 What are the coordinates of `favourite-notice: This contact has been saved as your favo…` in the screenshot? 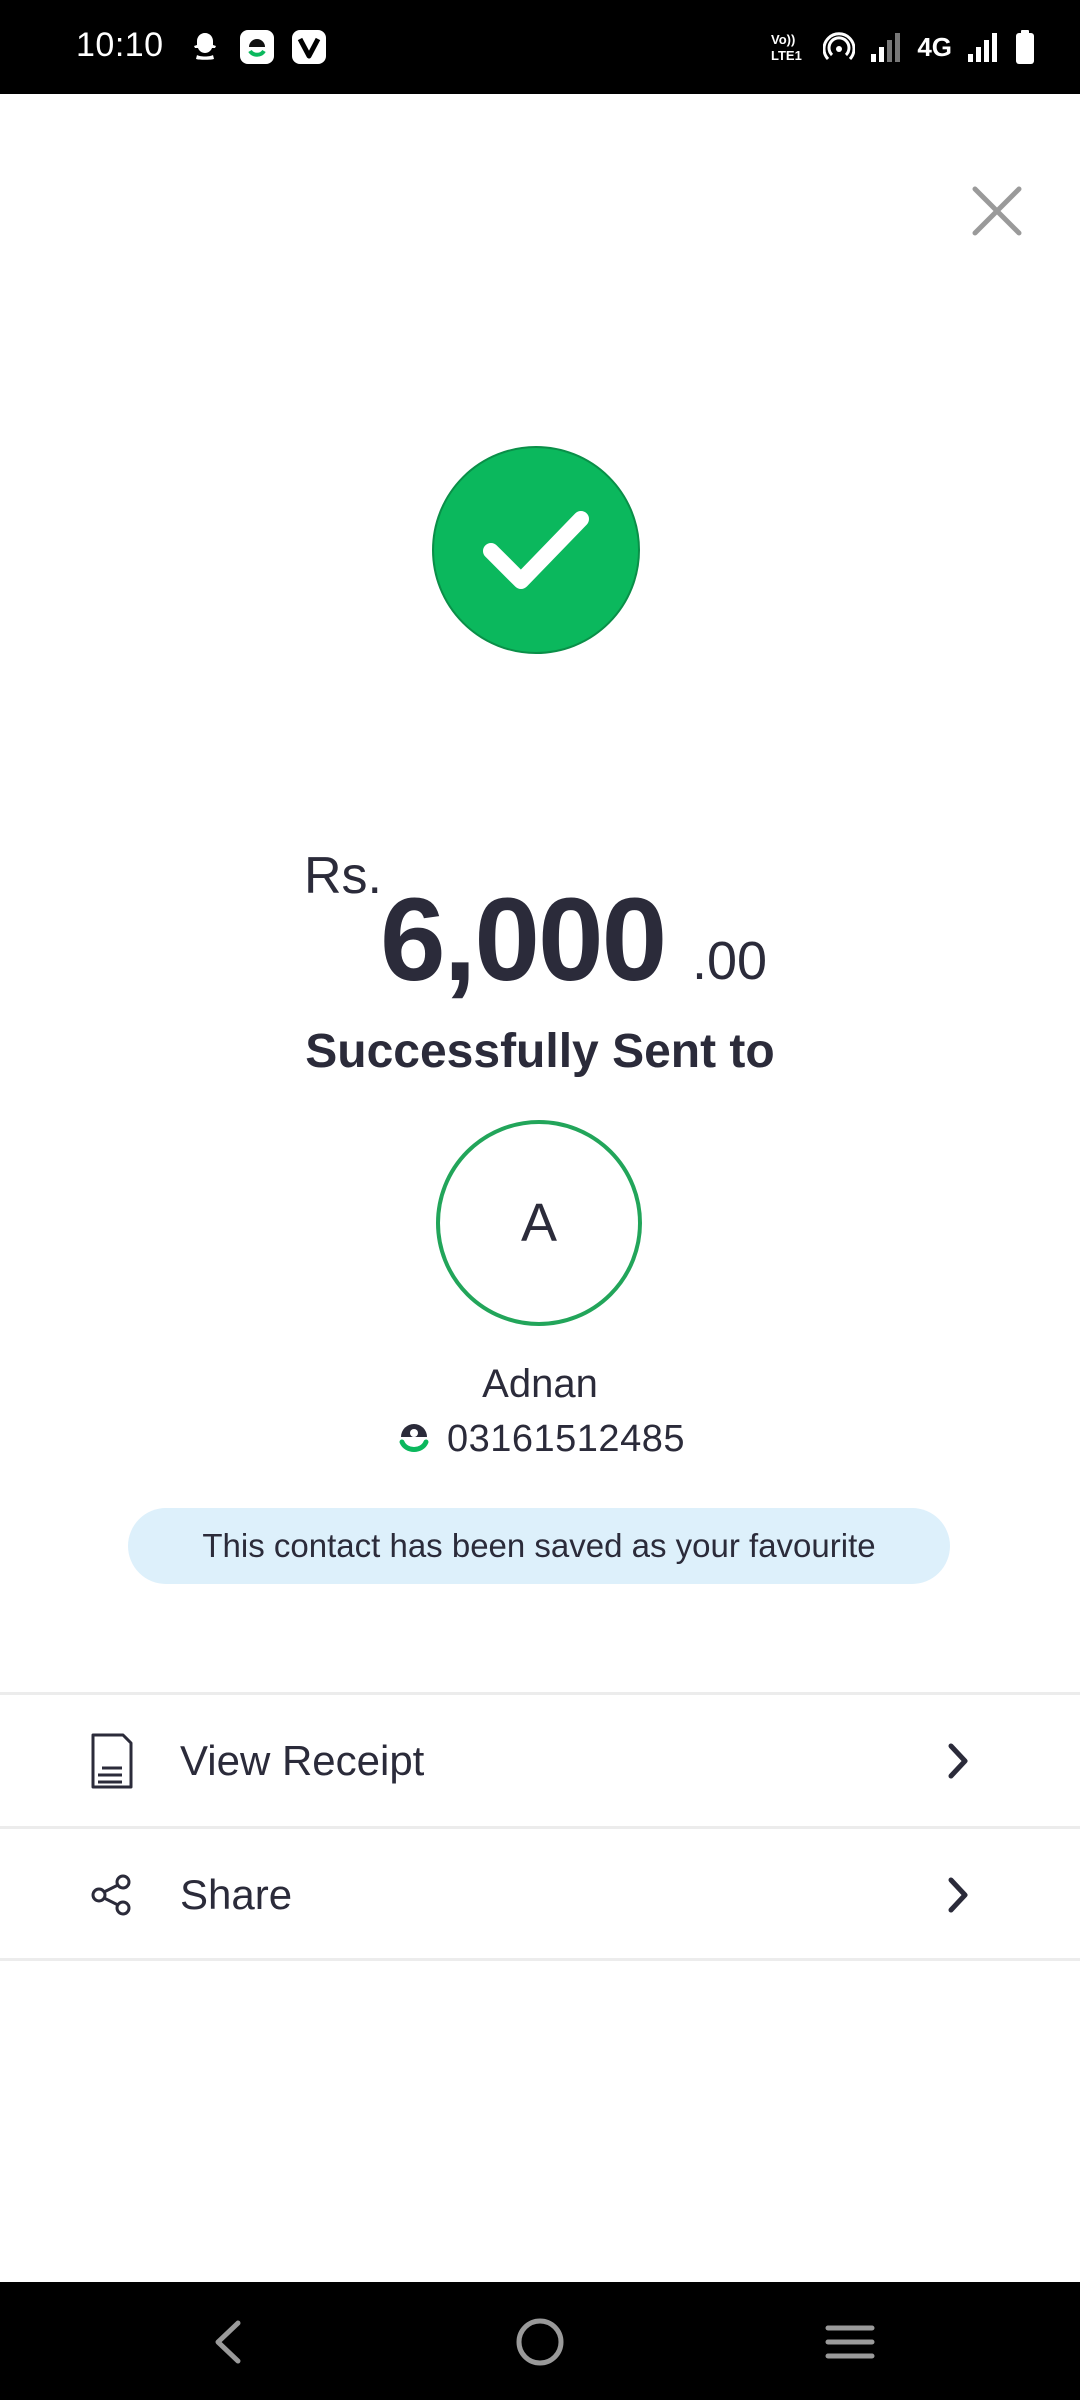 It's located at (539, 1546).